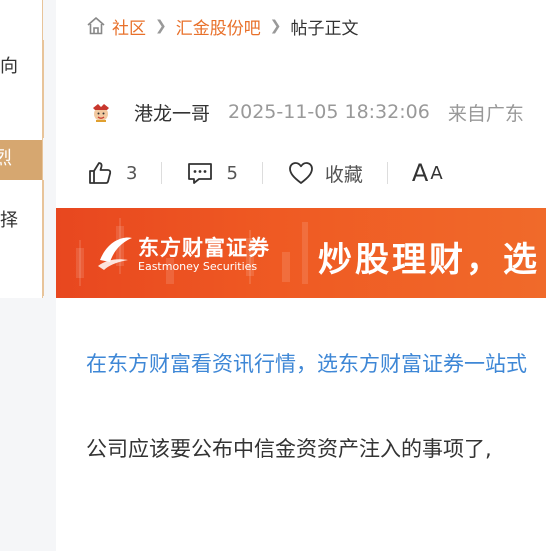 This screenshot has width=546, height=551. What do you see at coordinates (132, 173) in the screenshot?
I see `like-count: 3` at bounding box center [132, 173].